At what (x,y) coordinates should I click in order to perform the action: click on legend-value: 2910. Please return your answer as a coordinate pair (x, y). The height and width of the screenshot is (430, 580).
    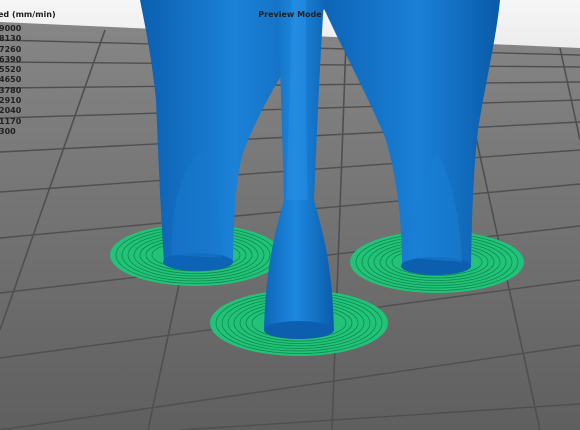
    Looking at the image, I should click on (11, 101).